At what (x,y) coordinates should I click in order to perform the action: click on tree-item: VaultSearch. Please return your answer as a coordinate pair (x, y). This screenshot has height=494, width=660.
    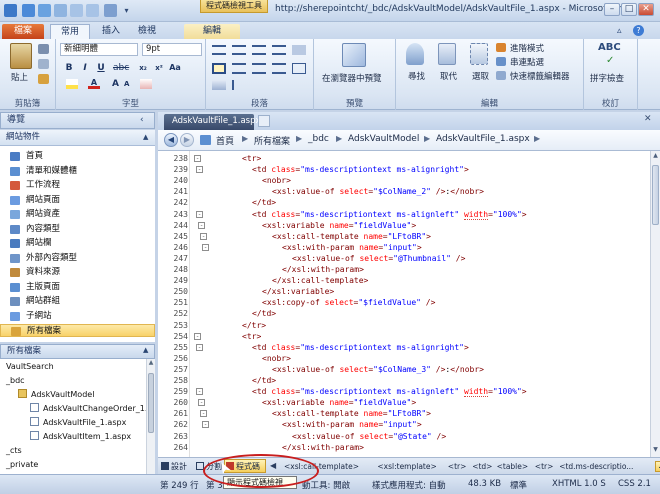
    Looking at the image, I should click on (30, 366).